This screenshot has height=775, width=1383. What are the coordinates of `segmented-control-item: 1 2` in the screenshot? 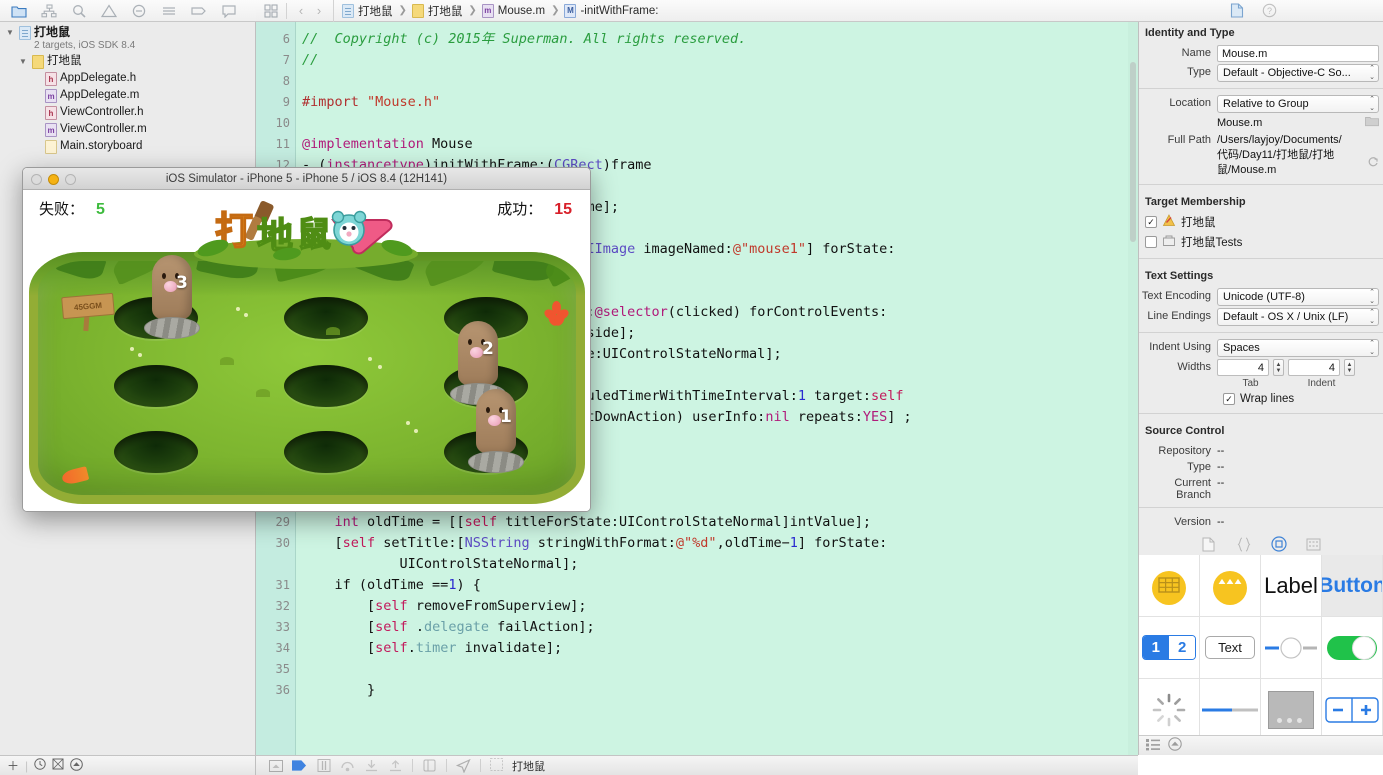 It's located at (1169, 648).